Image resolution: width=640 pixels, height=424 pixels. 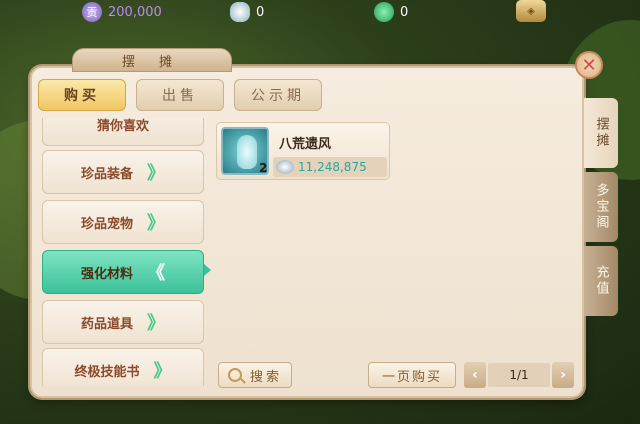 What do you see at coordinates (475, 375) in the screenshot?
I see `prev-page-button: ‹` at bounding box center [475, 375].